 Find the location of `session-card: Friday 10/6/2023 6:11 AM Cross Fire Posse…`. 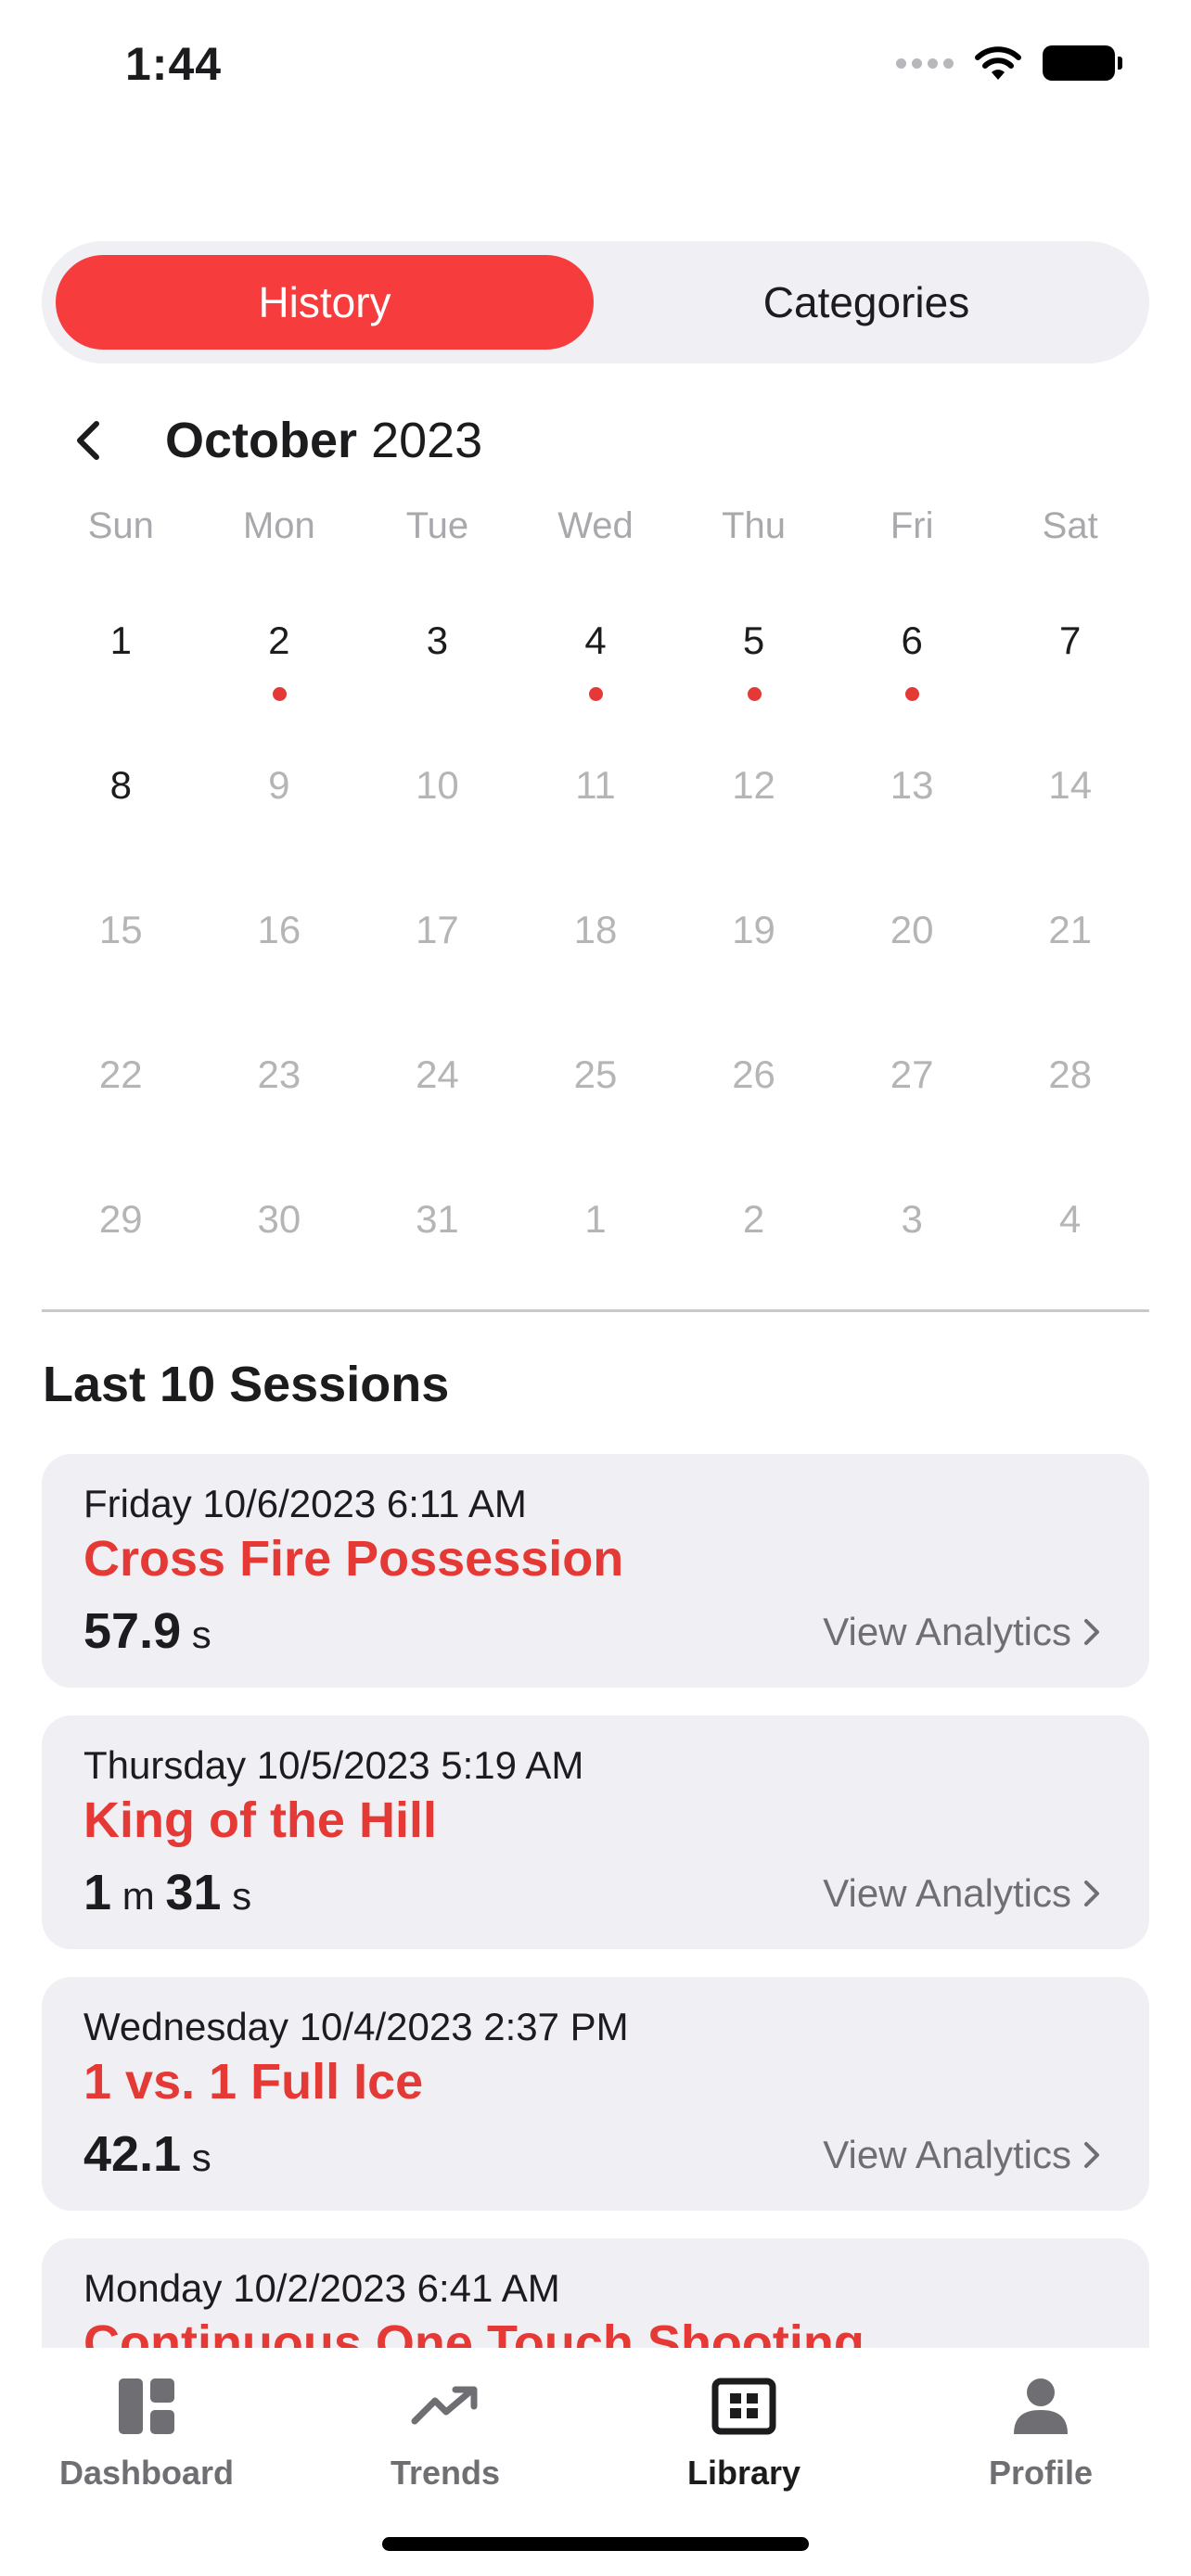

session-card: Friday 10/6/2023 6:11 AM Cross Fire Posse… is located at coordinates (595, 1571).